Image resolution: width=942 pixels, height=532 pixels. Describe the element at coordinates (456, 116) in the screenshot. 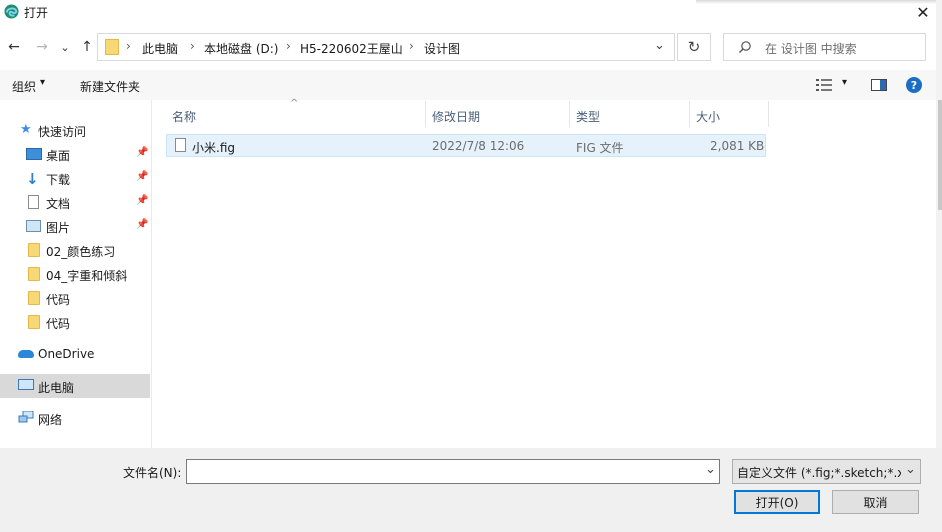

I see `column-header-modified: 修改日期` at that location.